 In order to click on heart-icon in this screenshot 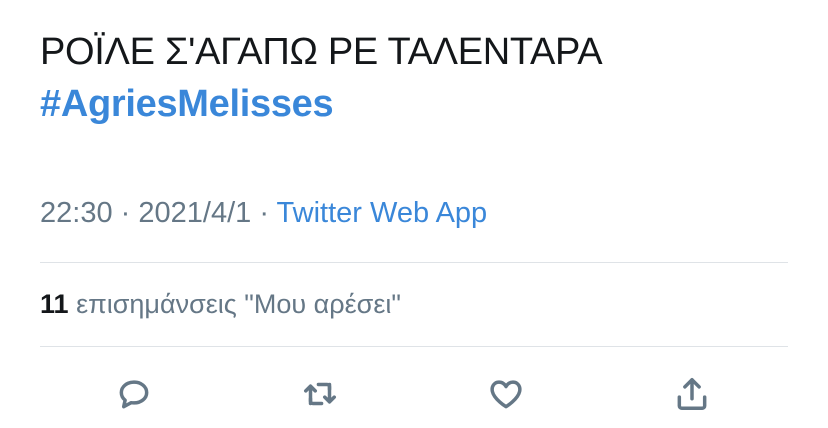, I will do `click(506, 394)`.